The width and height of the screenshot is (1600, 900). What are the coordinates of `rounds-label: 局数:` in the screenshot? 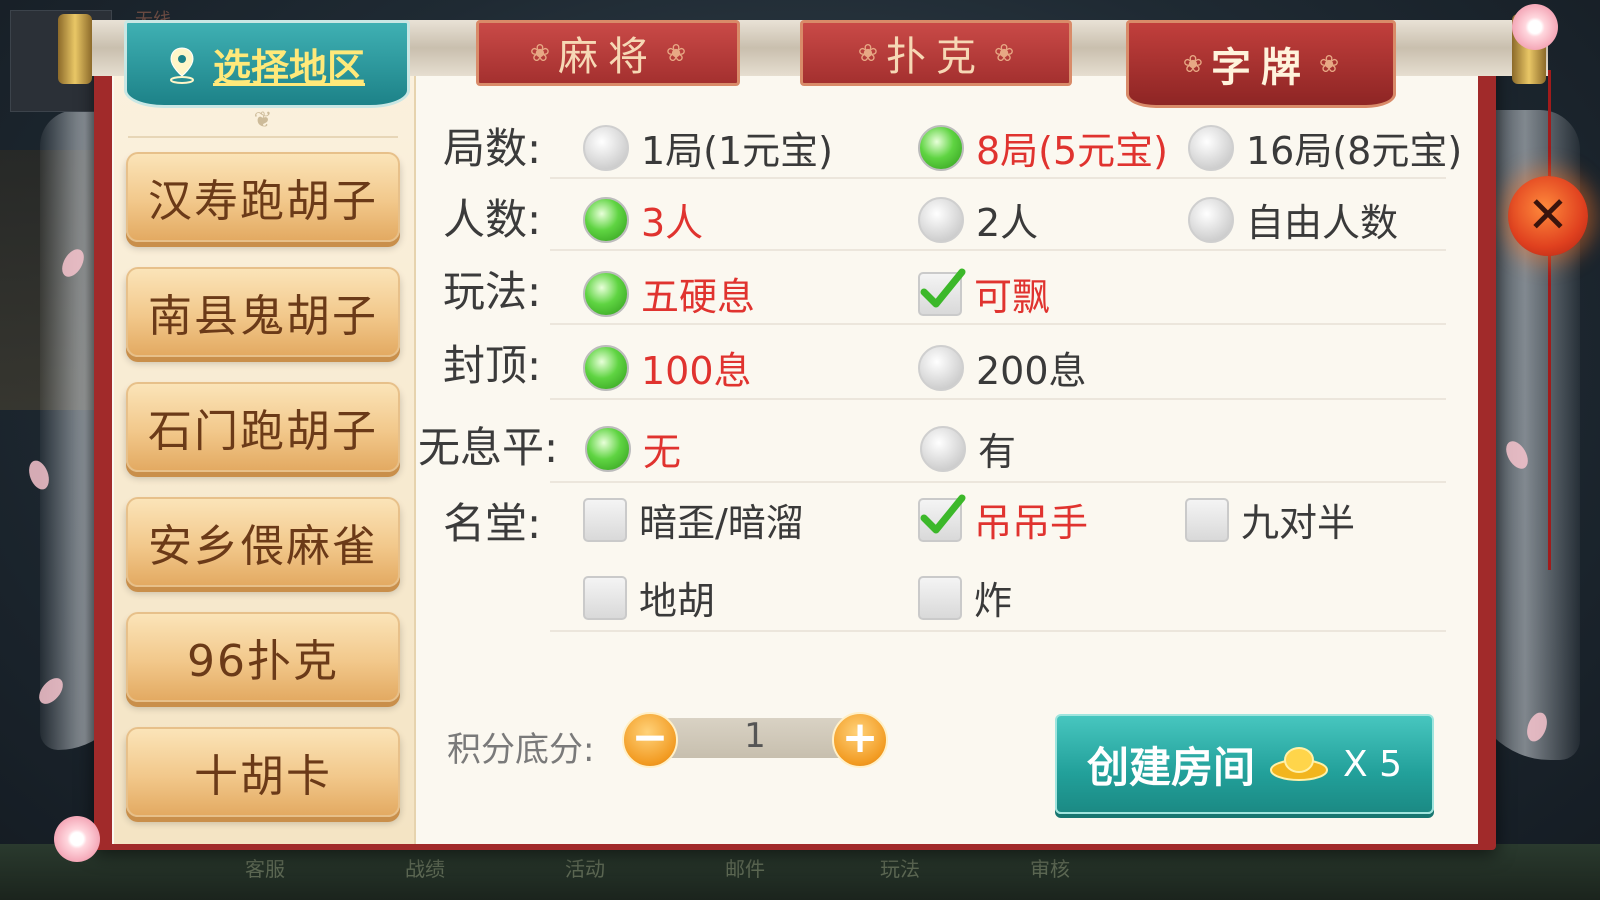 It's located at (492, 148).